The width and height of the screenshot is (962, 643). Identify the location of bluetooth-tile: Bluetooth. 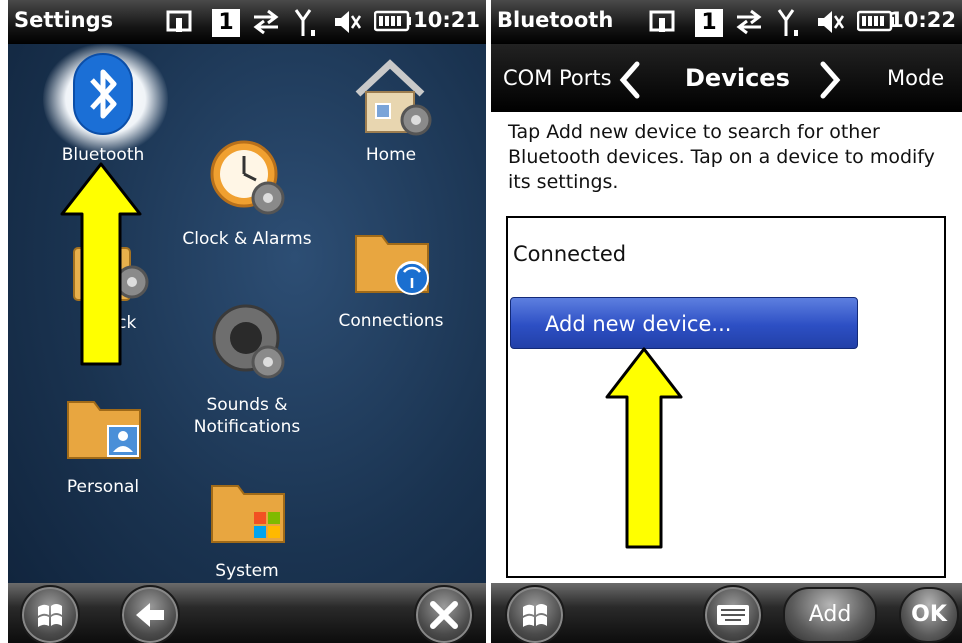
(103, 109).